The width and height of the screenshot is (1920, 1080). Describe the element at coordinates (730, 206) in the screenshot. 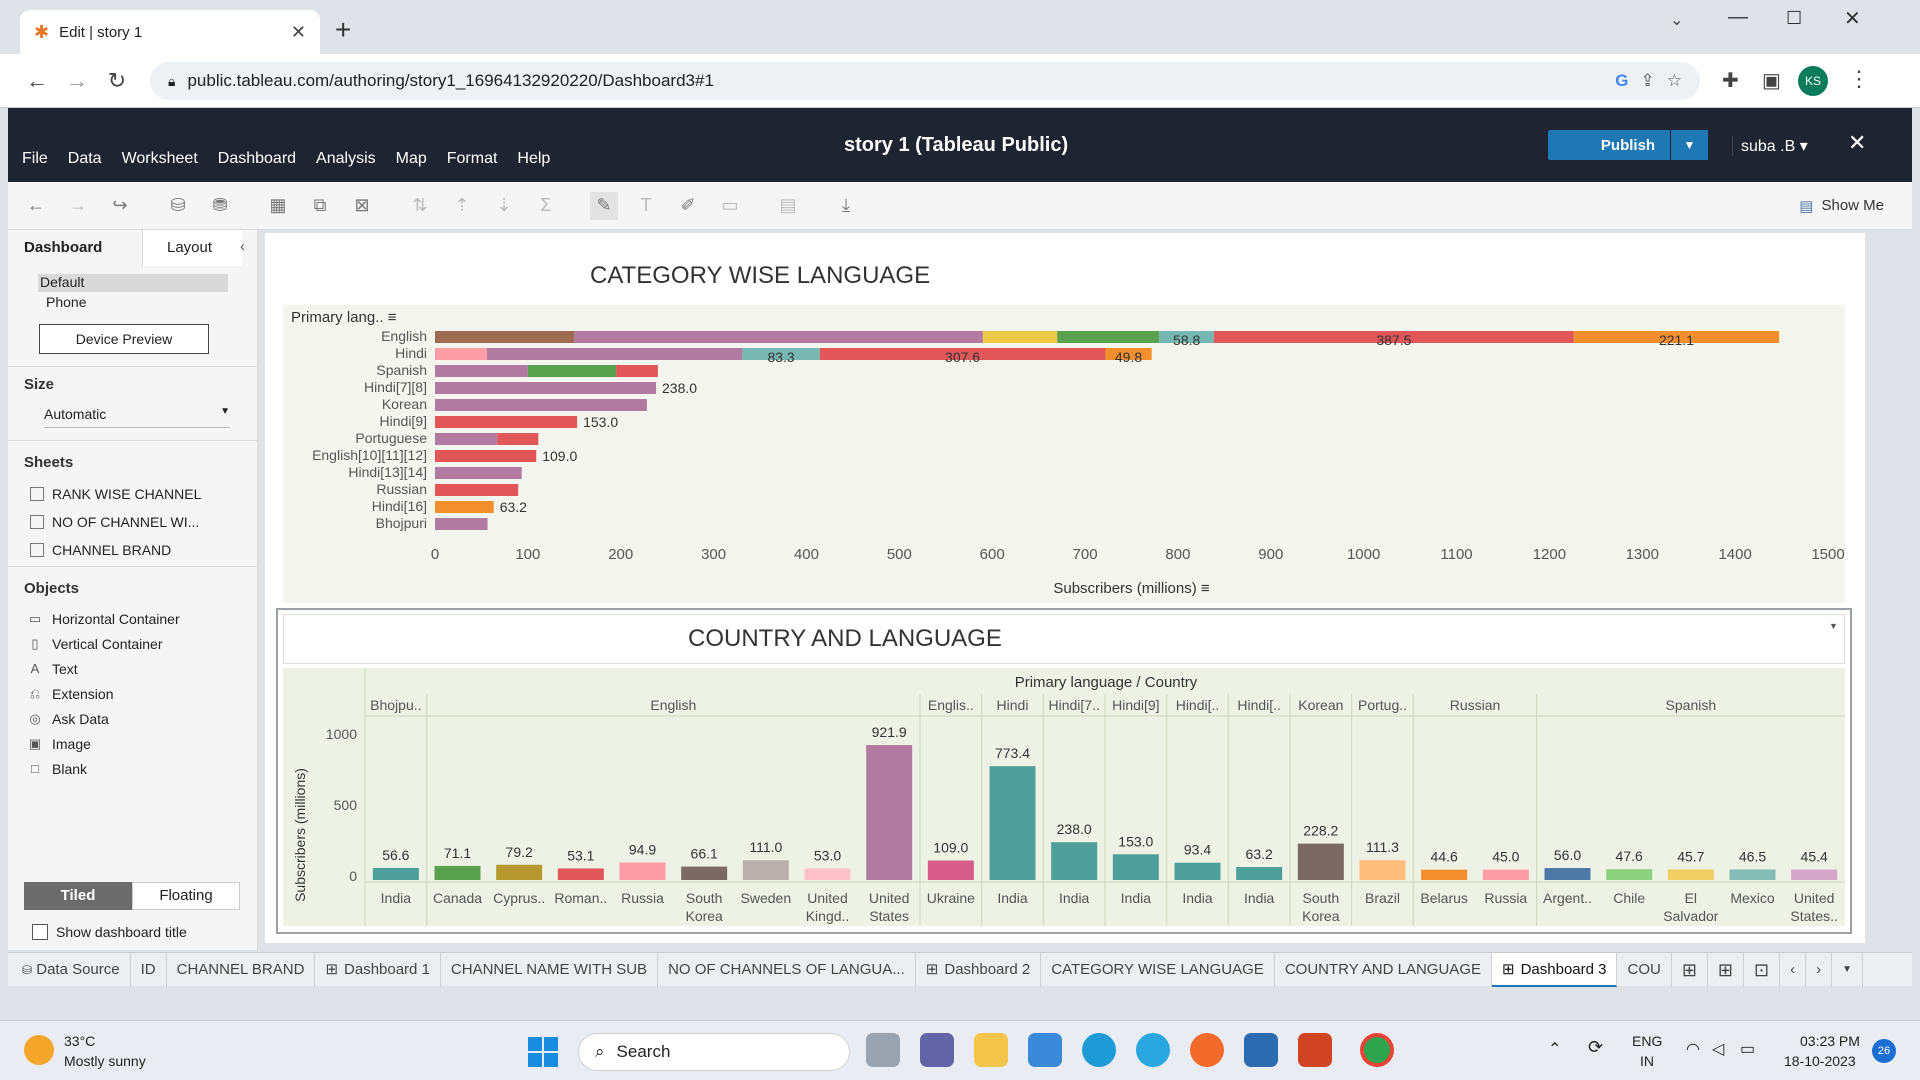

I see `fit-icon: ▭` at that location.